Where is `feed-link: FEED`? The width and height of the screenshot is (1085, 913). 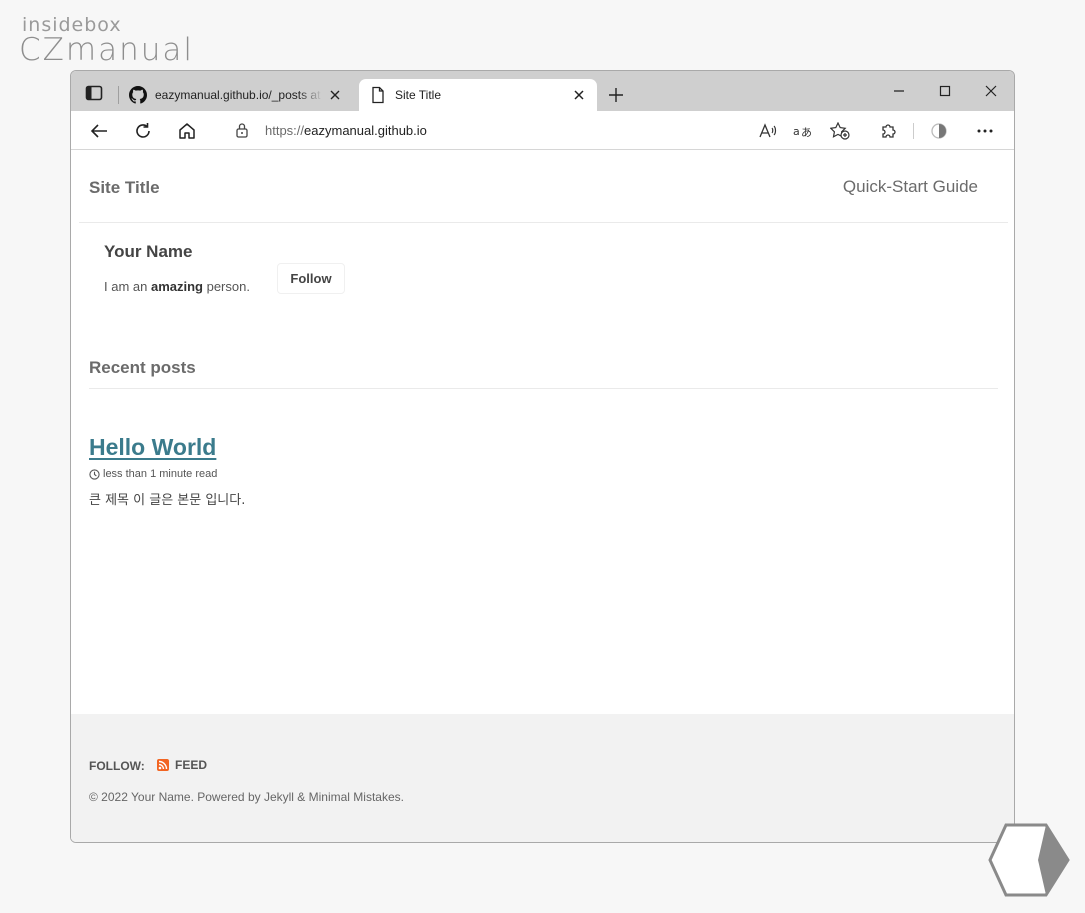
feed-link: FEED is located at coordinates (182, 765).